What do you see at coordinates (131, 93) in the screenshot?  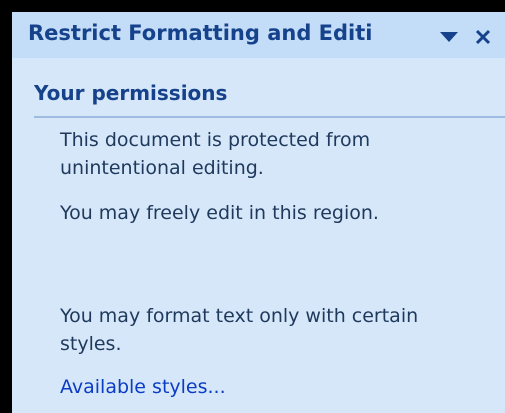 I see `your-permissions-heading: Your permissions` at bounding box center [131, 93].